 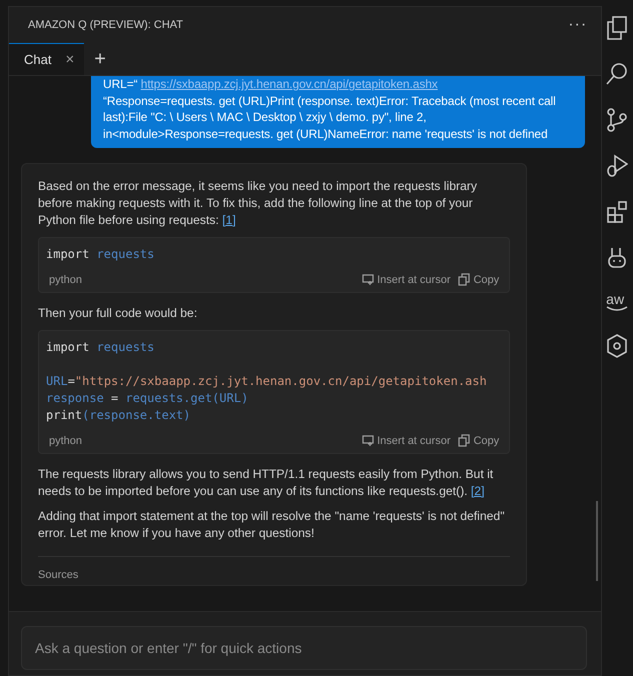 What do you see at coordinates (617, 166) in the screenshot?
I see `run-debug-icon` at bounding box center [617, 166].